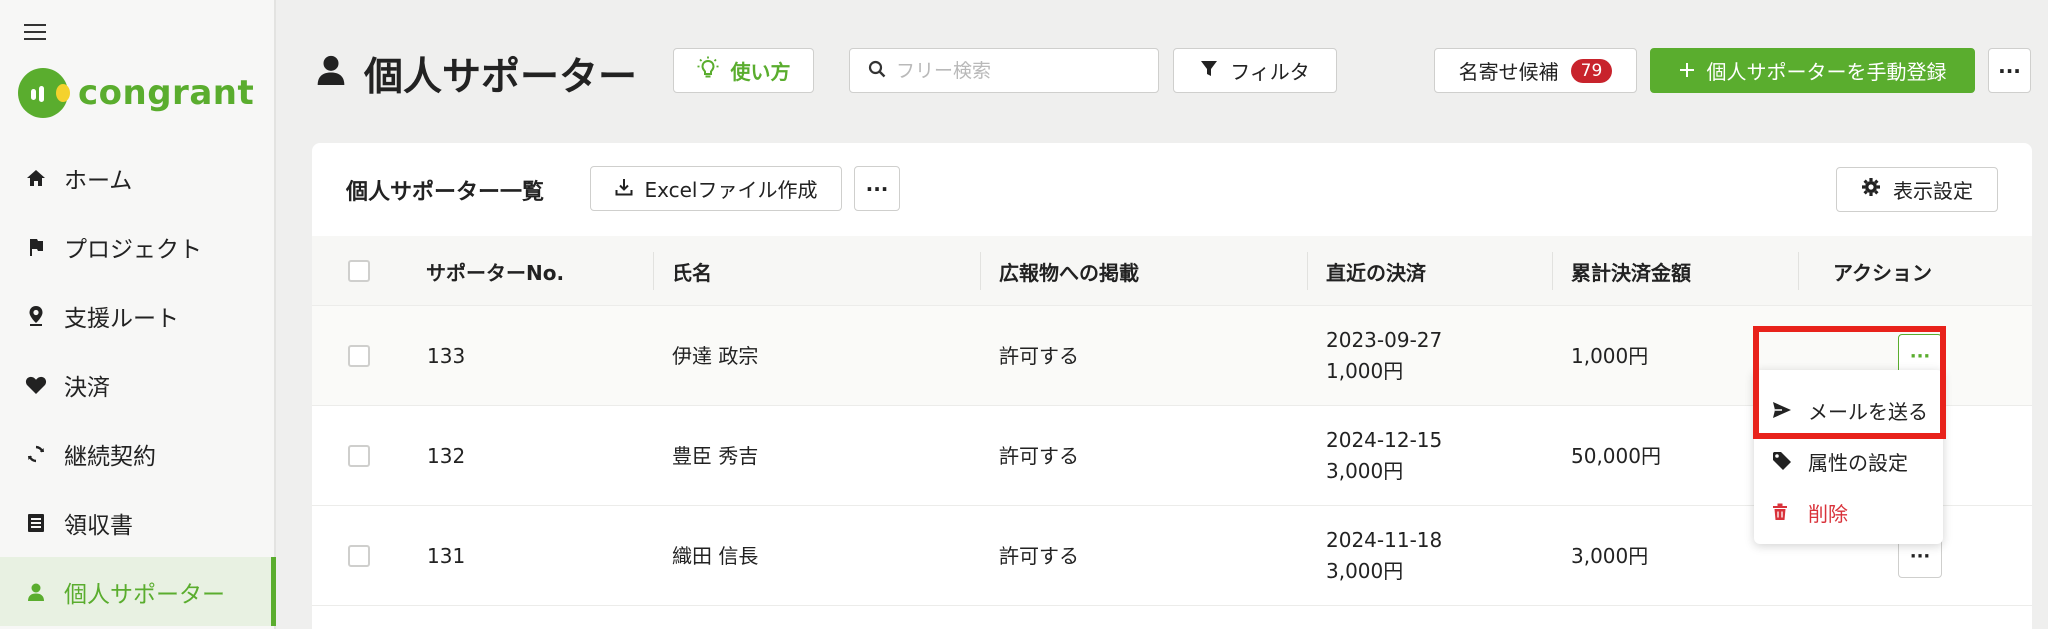 The image size is (2048, 629). What do you see at coordinates (36, 178) in the screenshot?
I see `home-icon` at bounding box center [36, 178].